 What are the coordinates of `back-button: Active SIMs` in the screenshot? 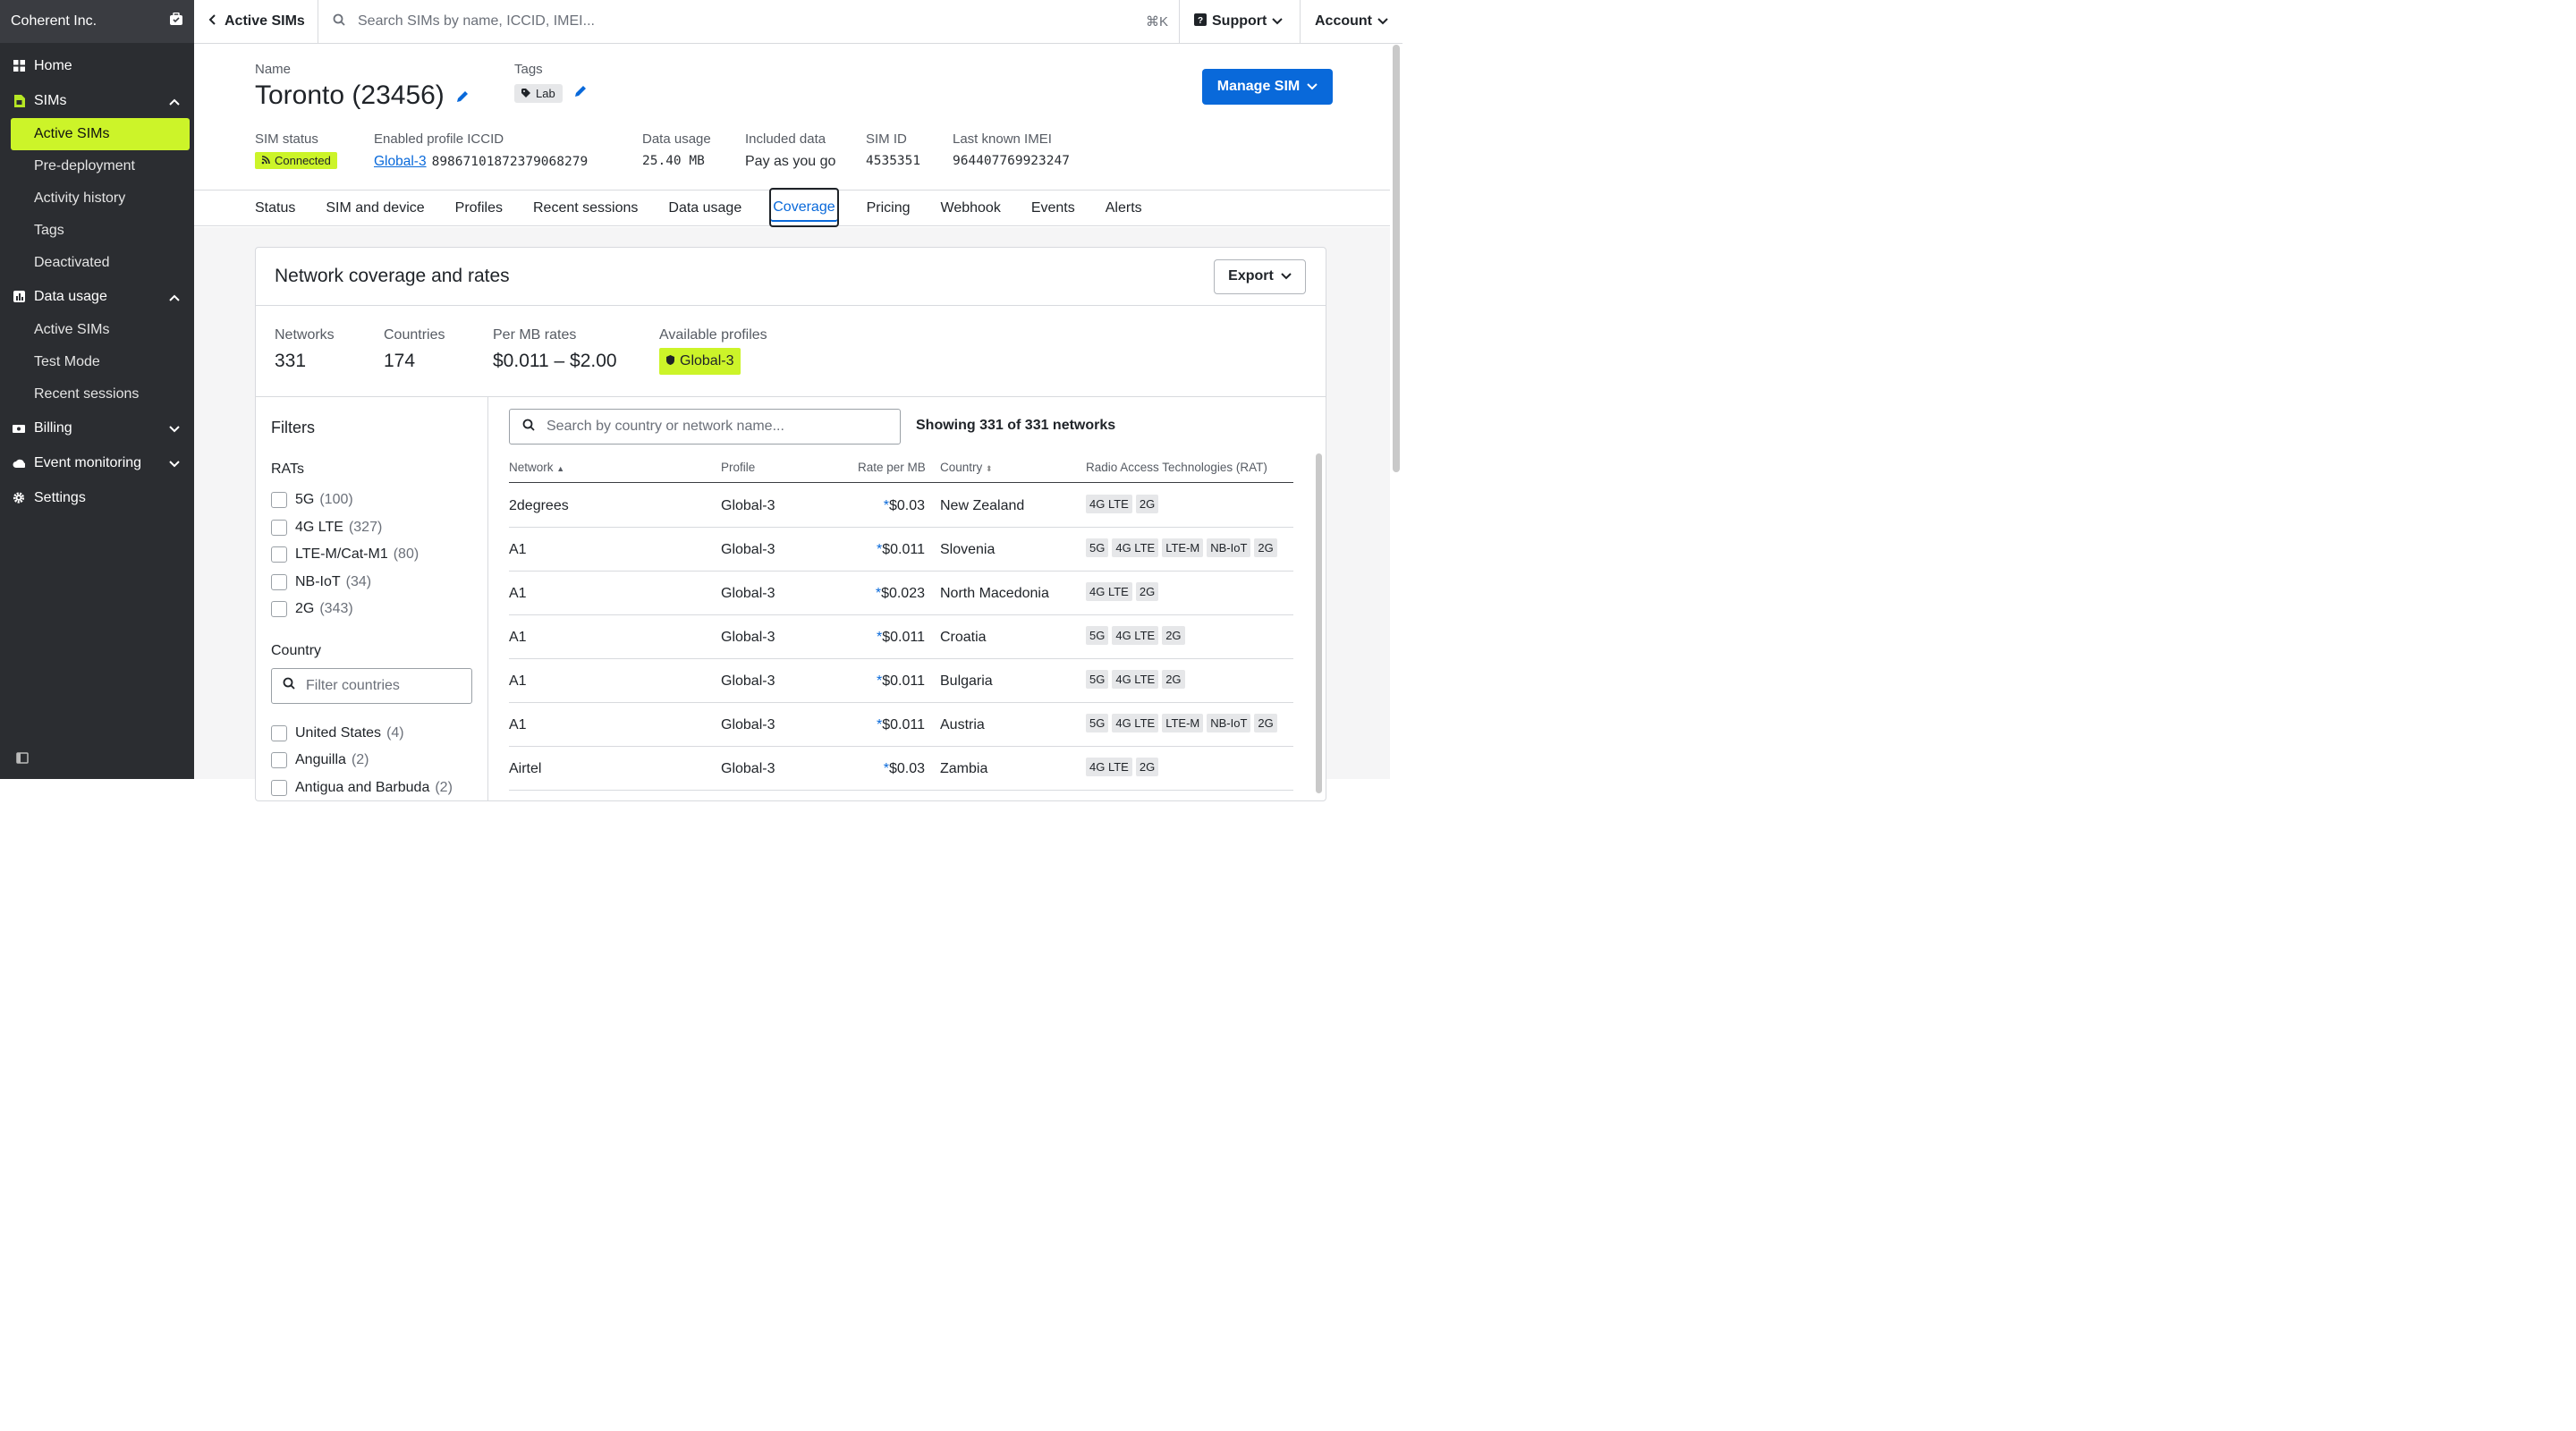 It's located at (256, 21).